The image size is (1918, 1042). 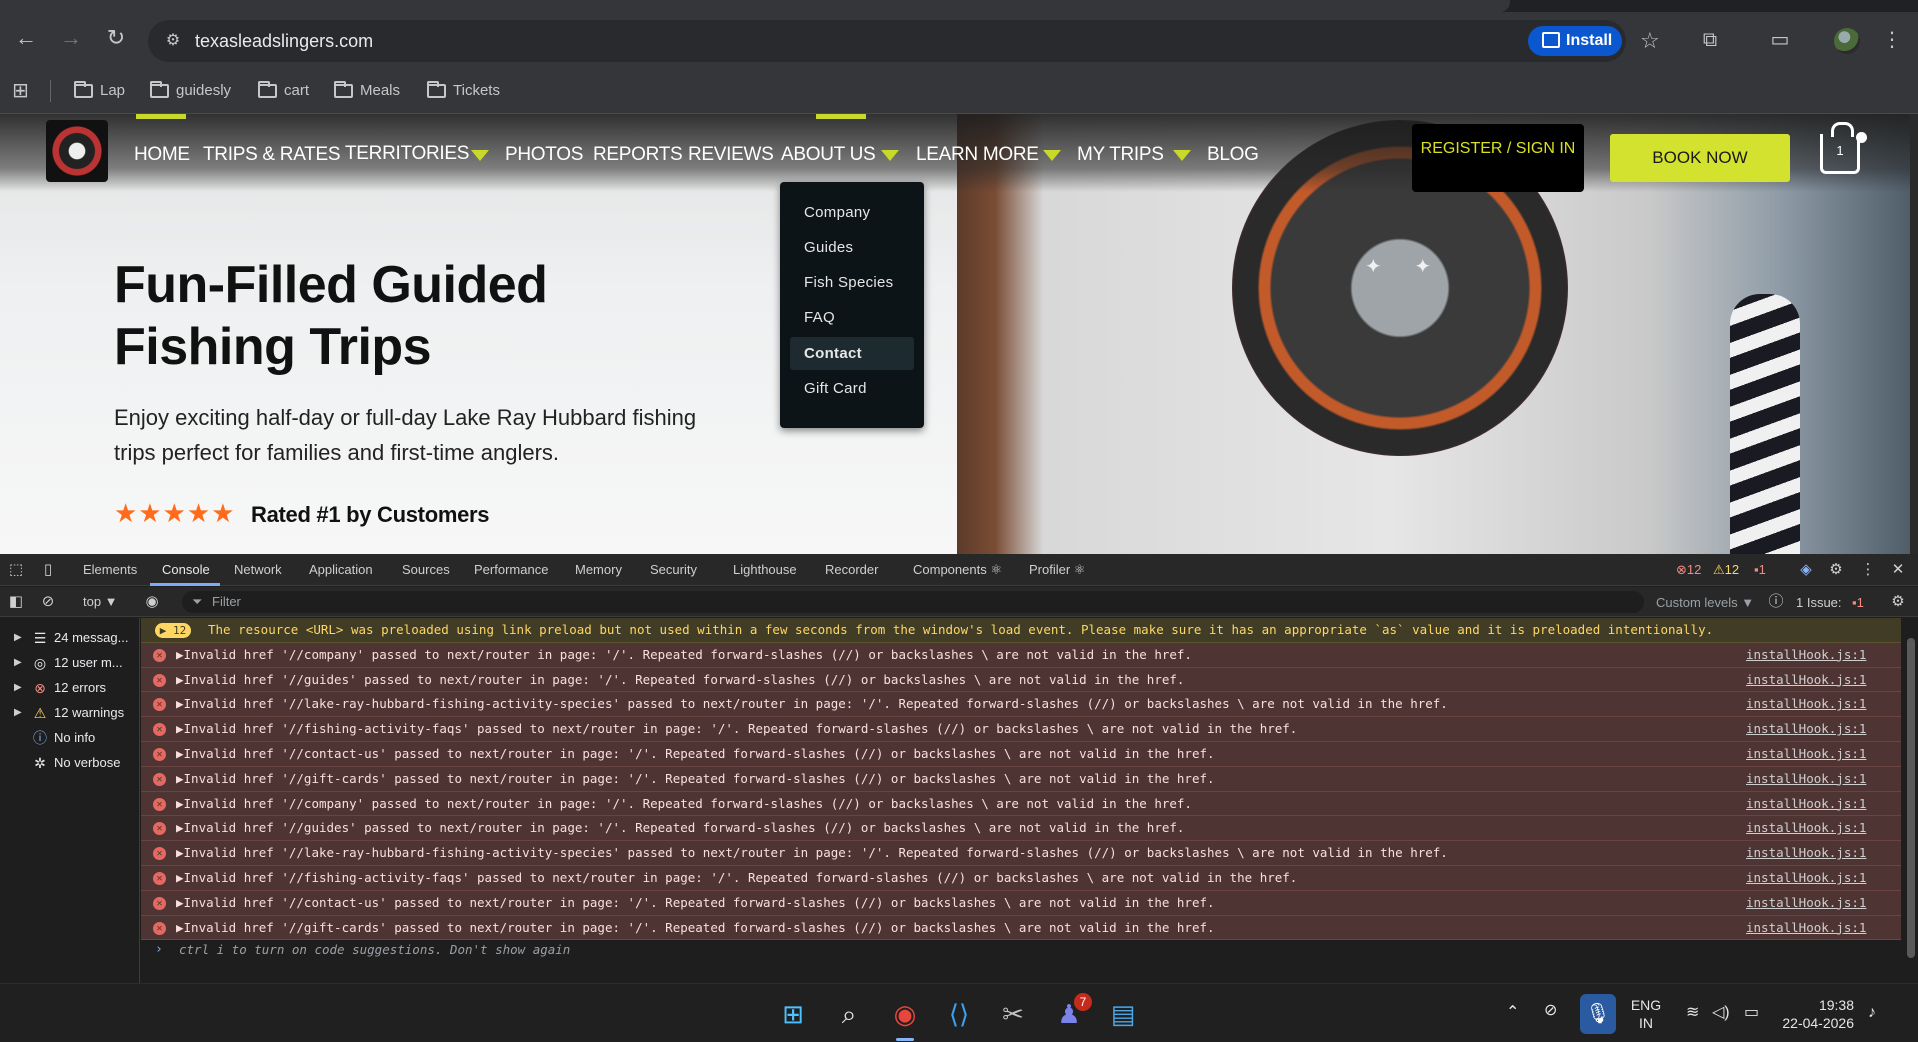 I want to click on show-hidden-icons-chevron-icon: ⌃, so click(x=1512, y=1013).